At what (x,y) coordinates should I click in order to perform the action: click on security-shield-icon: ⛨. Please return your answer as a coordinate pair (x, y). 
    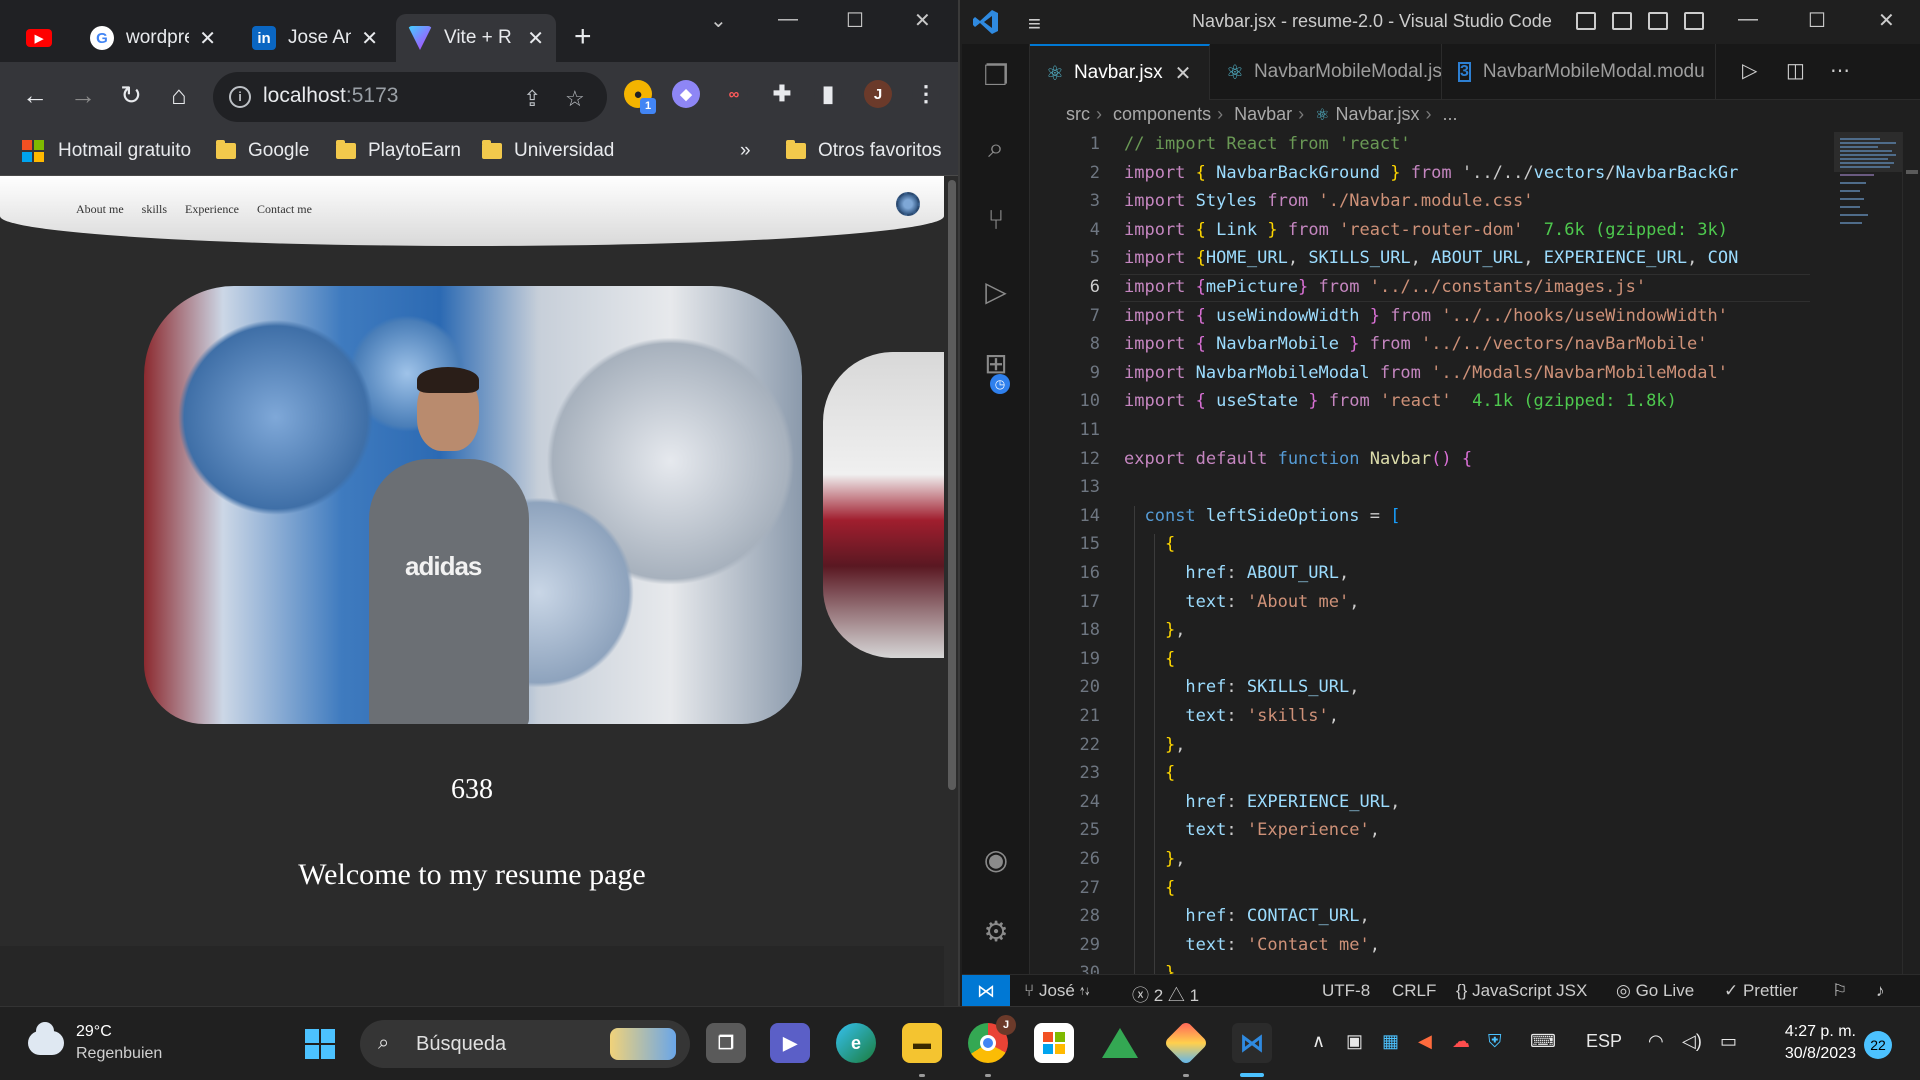
    Looking at the image, I should click on (1495, 1041).